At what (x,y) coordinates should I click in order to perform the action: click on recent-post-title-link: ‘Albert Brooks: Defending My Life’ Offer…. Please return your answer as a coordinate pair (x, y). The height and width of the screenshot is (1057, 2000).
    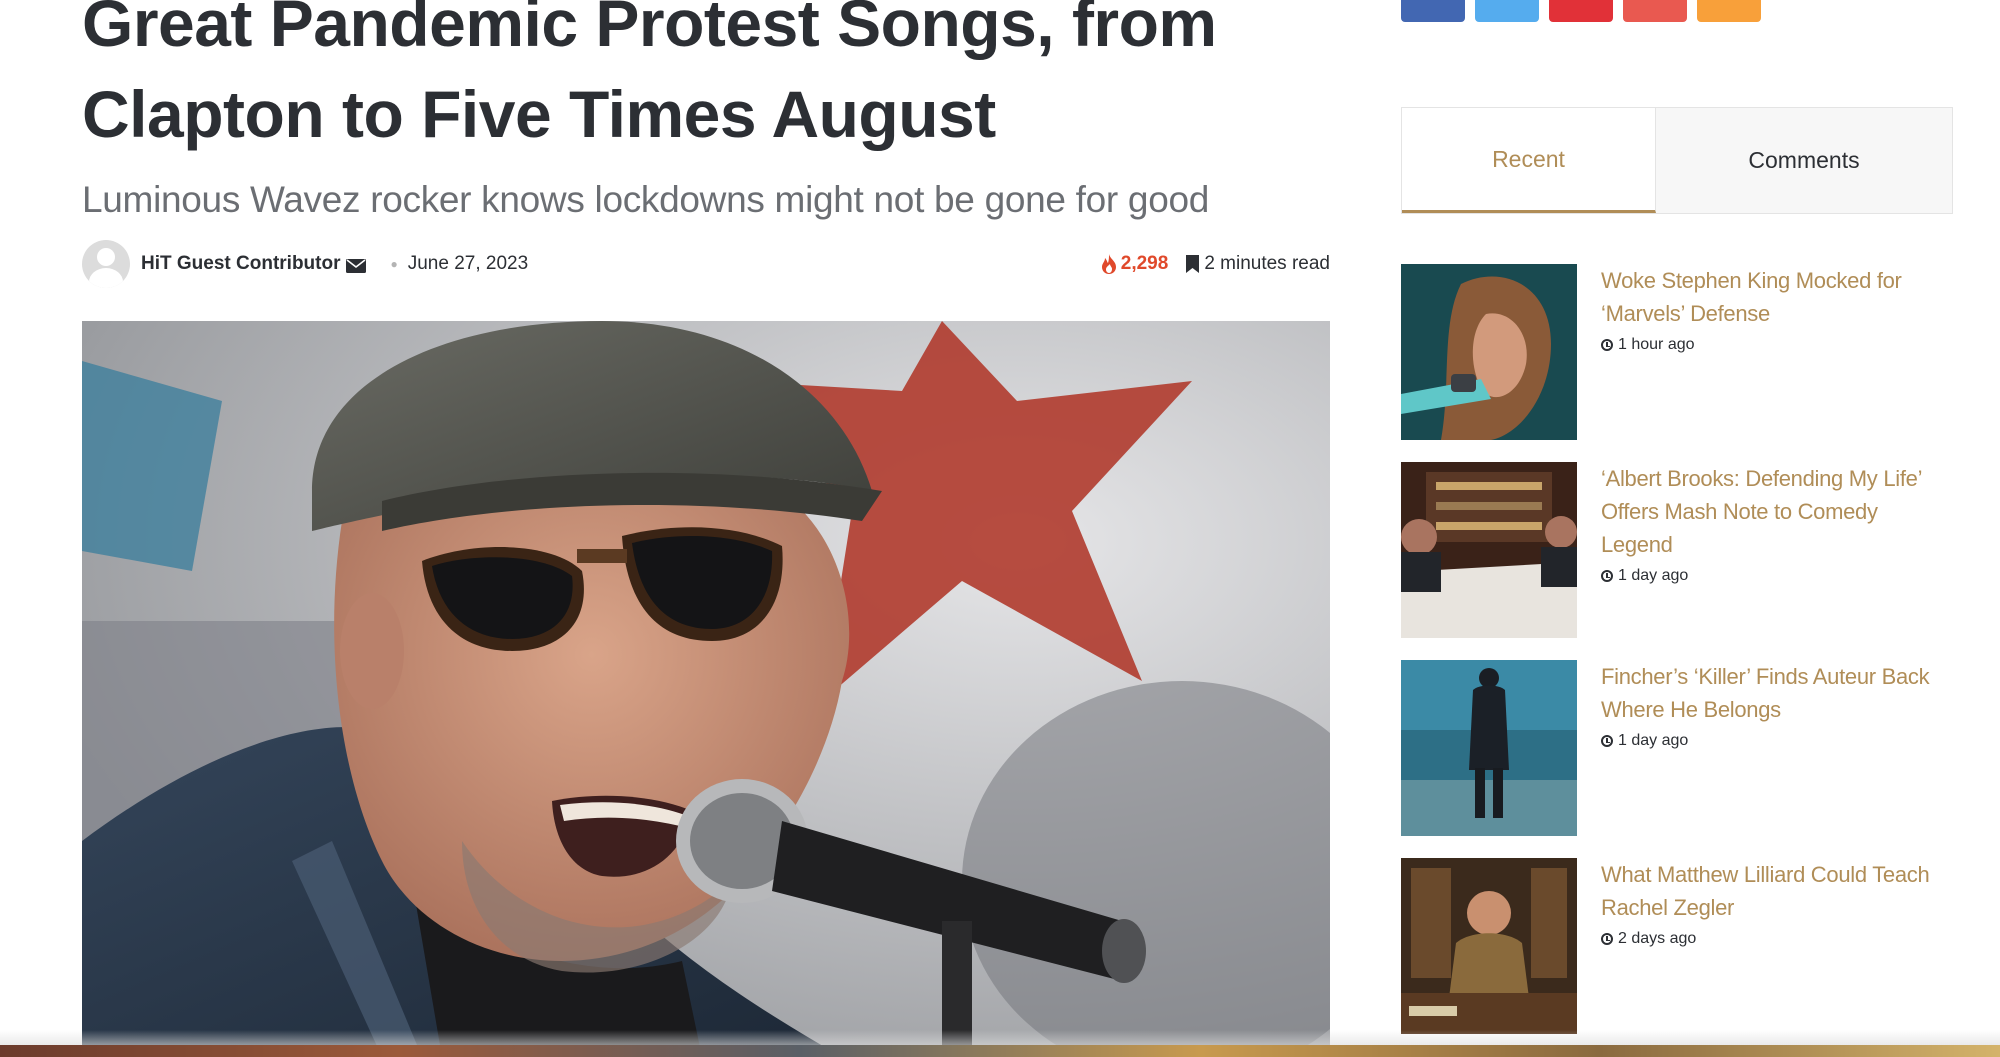
    Looking at the image, I should click on (1776, 511).